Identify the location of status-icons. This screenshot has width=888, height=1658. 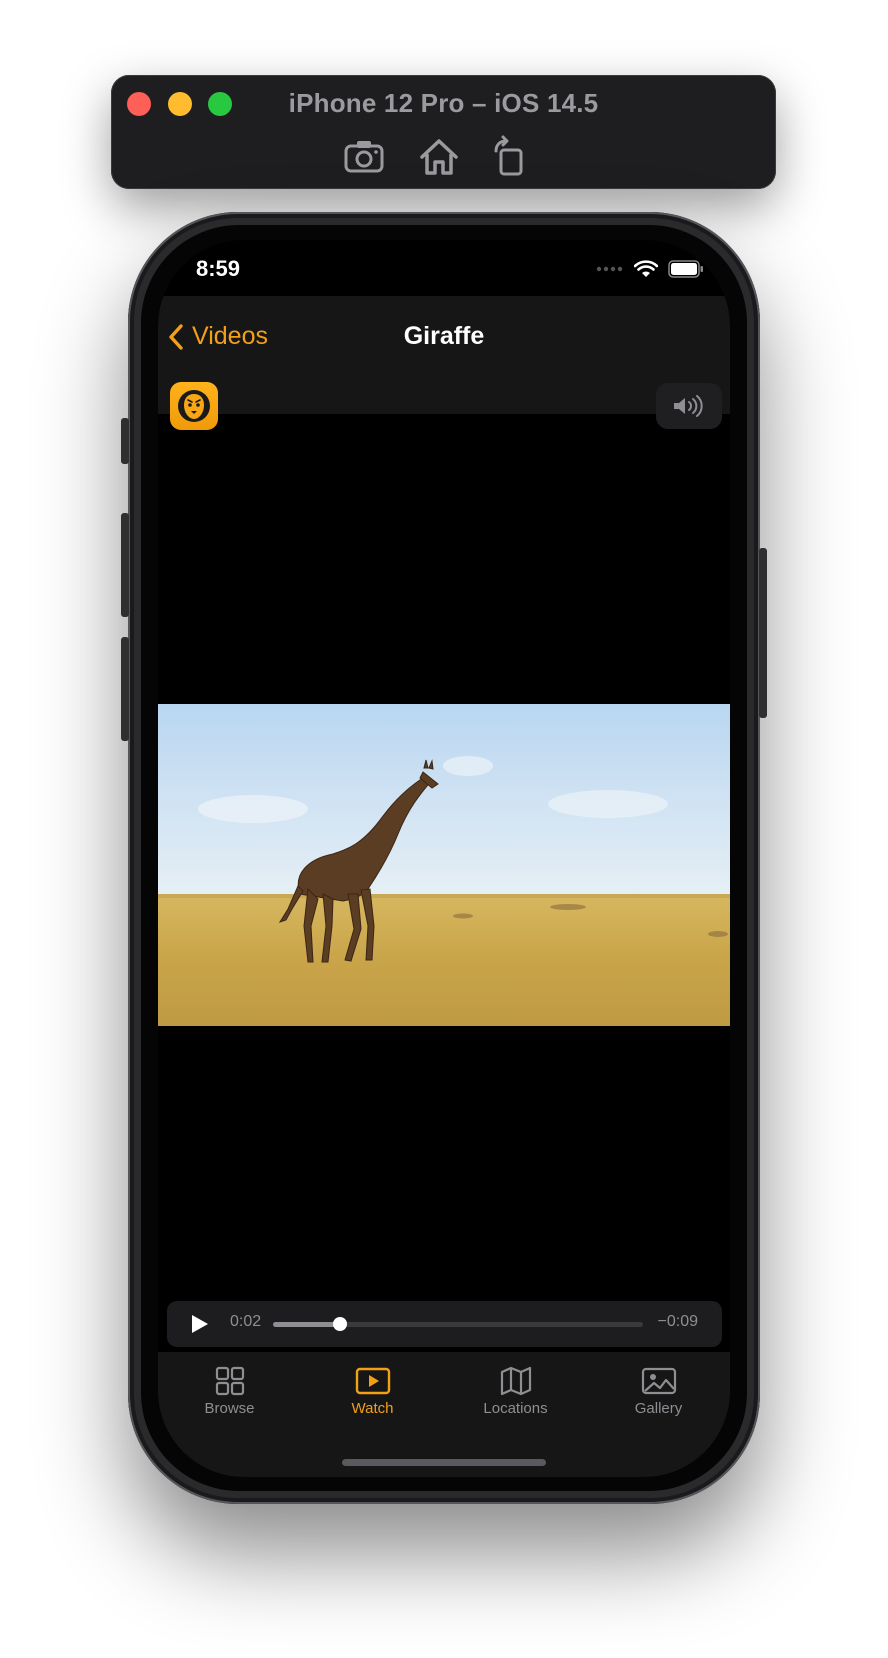
(650, 269).